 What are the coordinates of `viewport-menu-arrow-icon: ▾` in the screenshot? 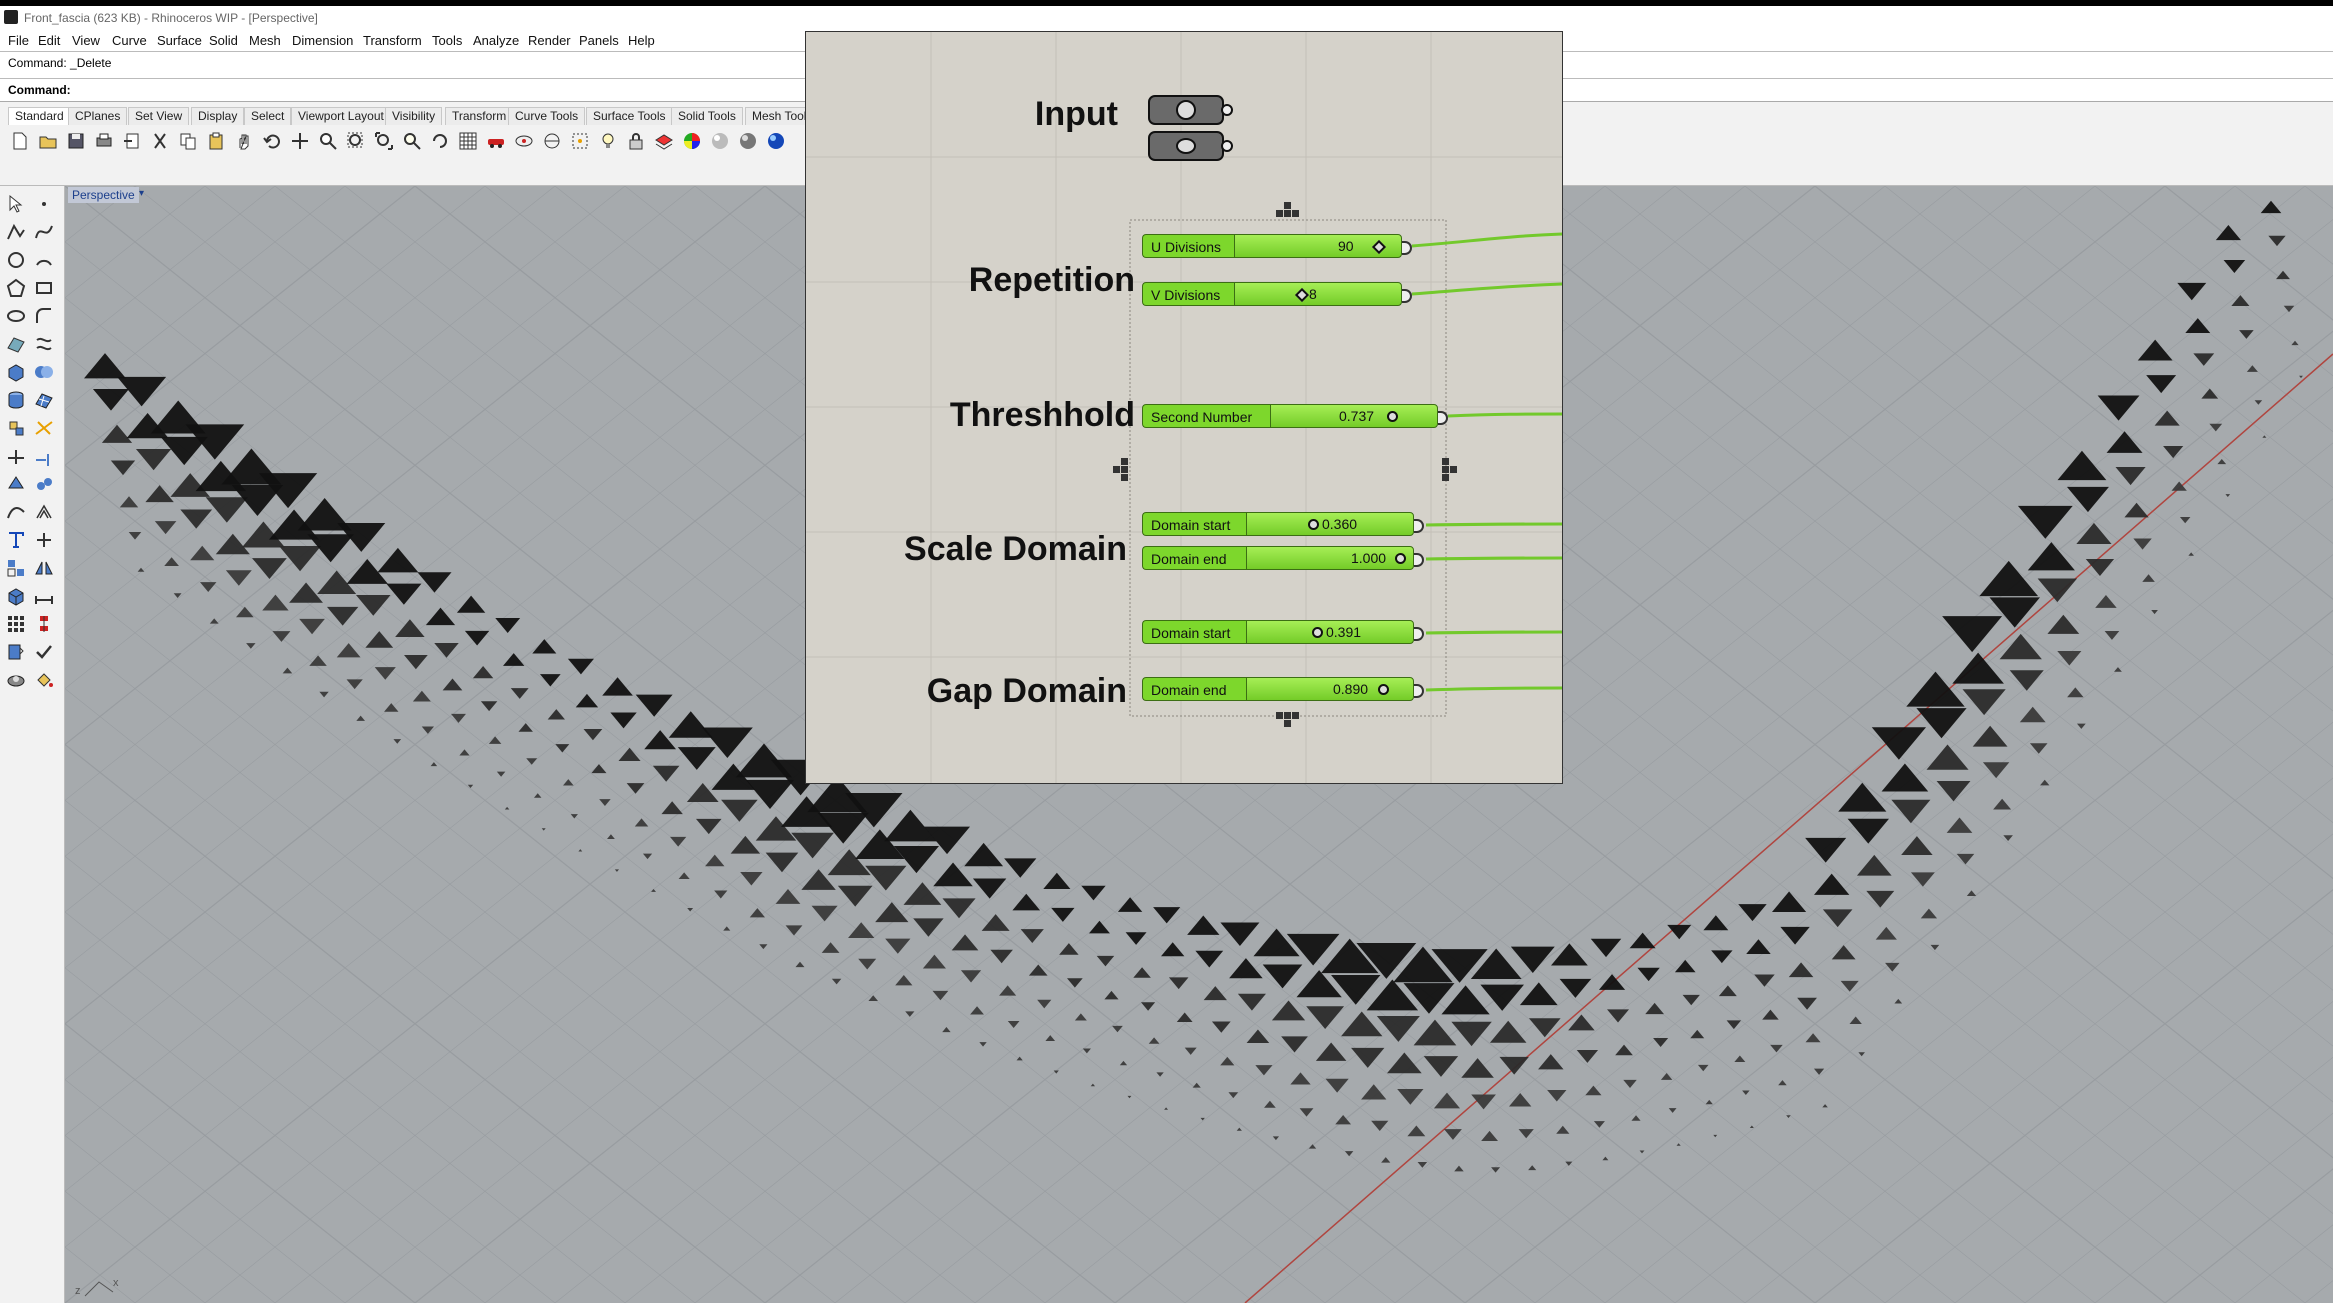 It's located at (141, 193).